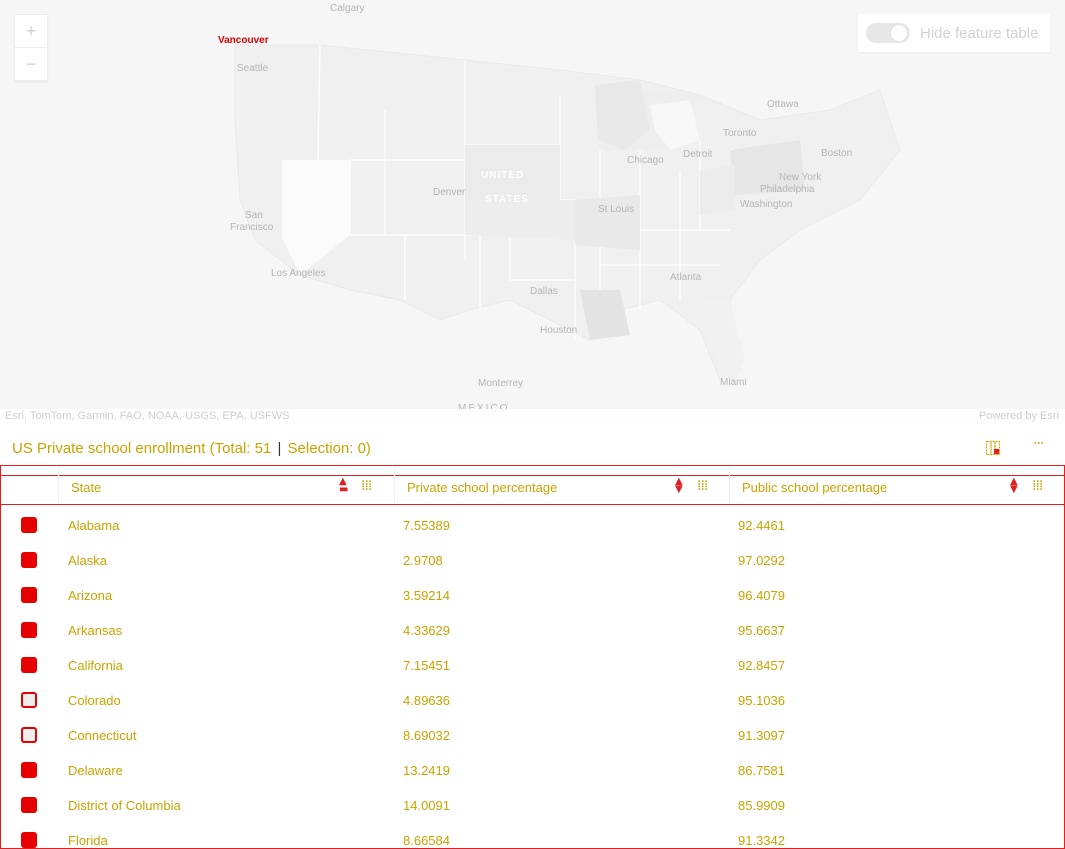  I want to click on map-label-new-york: New York, so click(800, 177).